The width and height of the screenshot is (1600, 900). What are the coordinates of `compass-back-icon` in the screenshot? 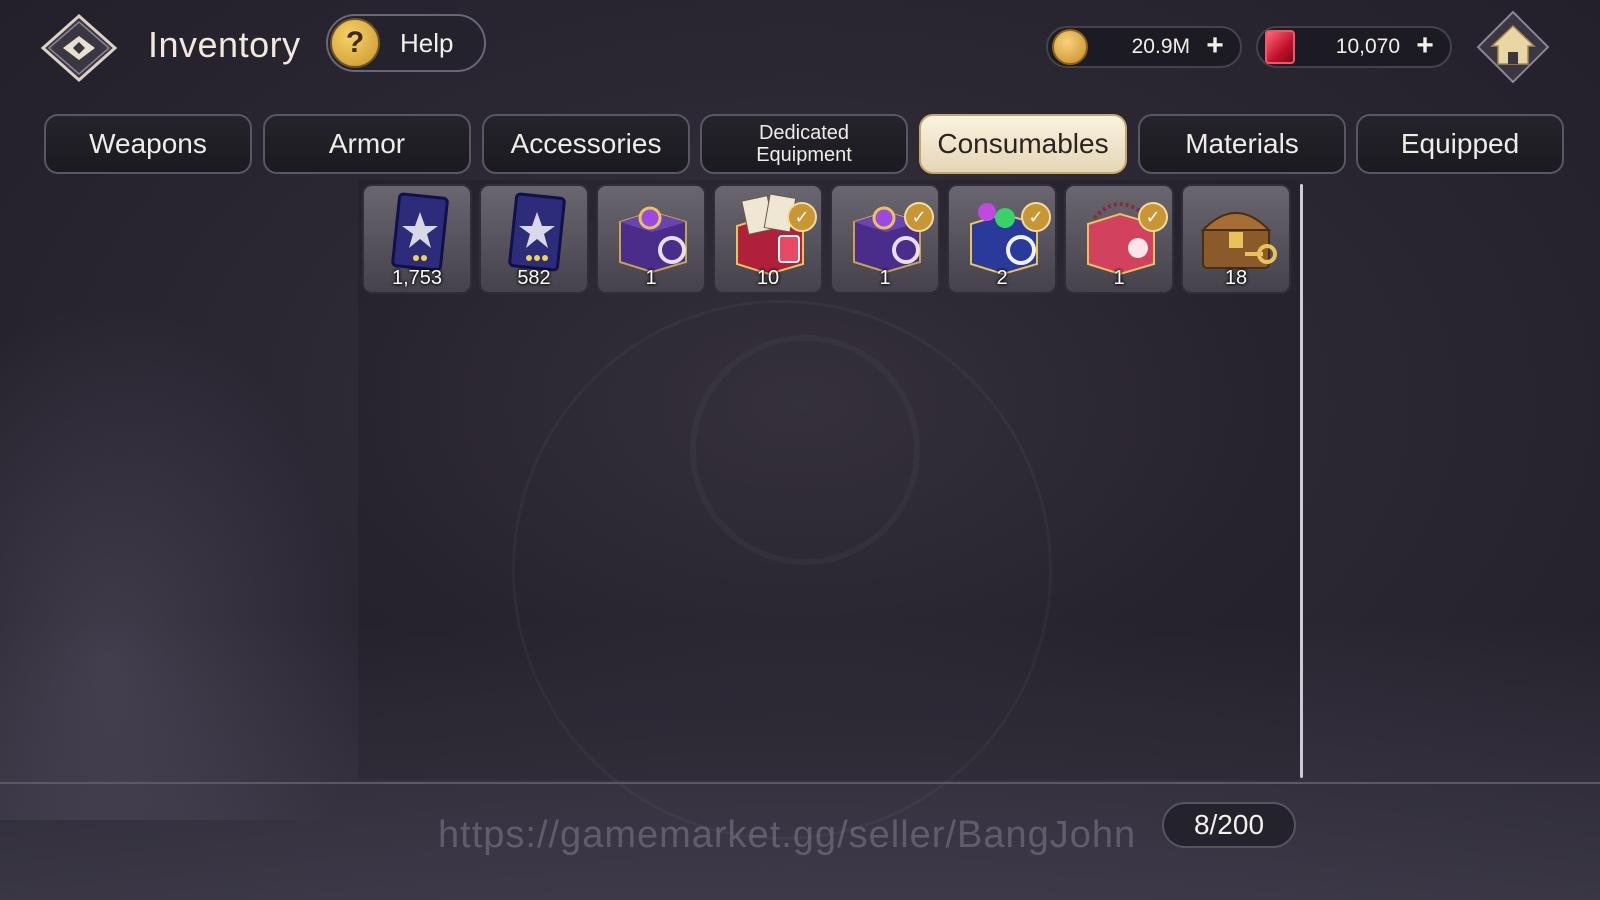 It's located at (79, 48).